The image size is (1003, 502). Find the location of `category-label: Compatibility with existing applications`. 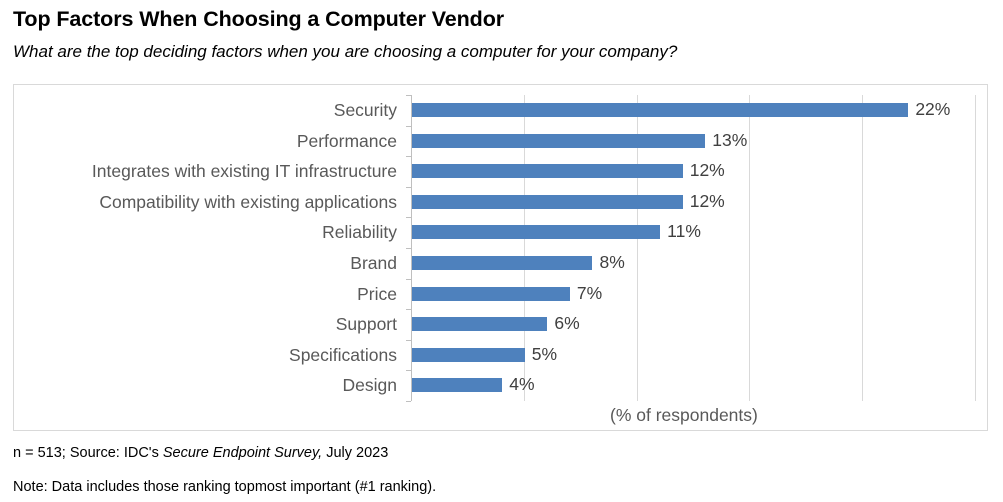

category-label: Compatibility with existing applications is located at coordinates (248, 201).